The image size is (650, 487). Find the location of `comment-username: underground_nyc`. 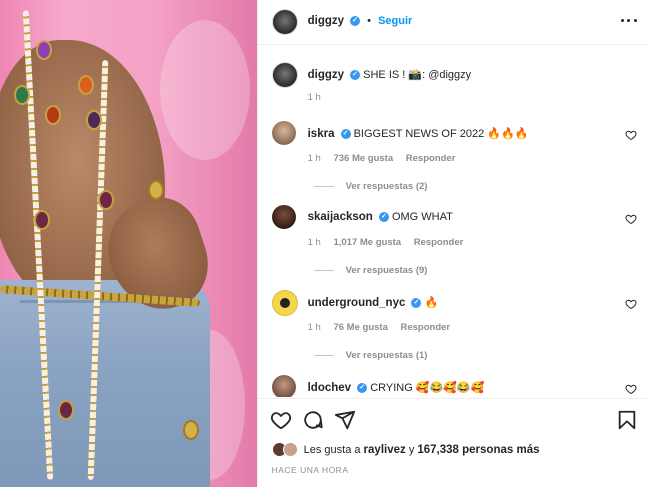

comment-username: underground_nyc is located at coordinates (357, 303).